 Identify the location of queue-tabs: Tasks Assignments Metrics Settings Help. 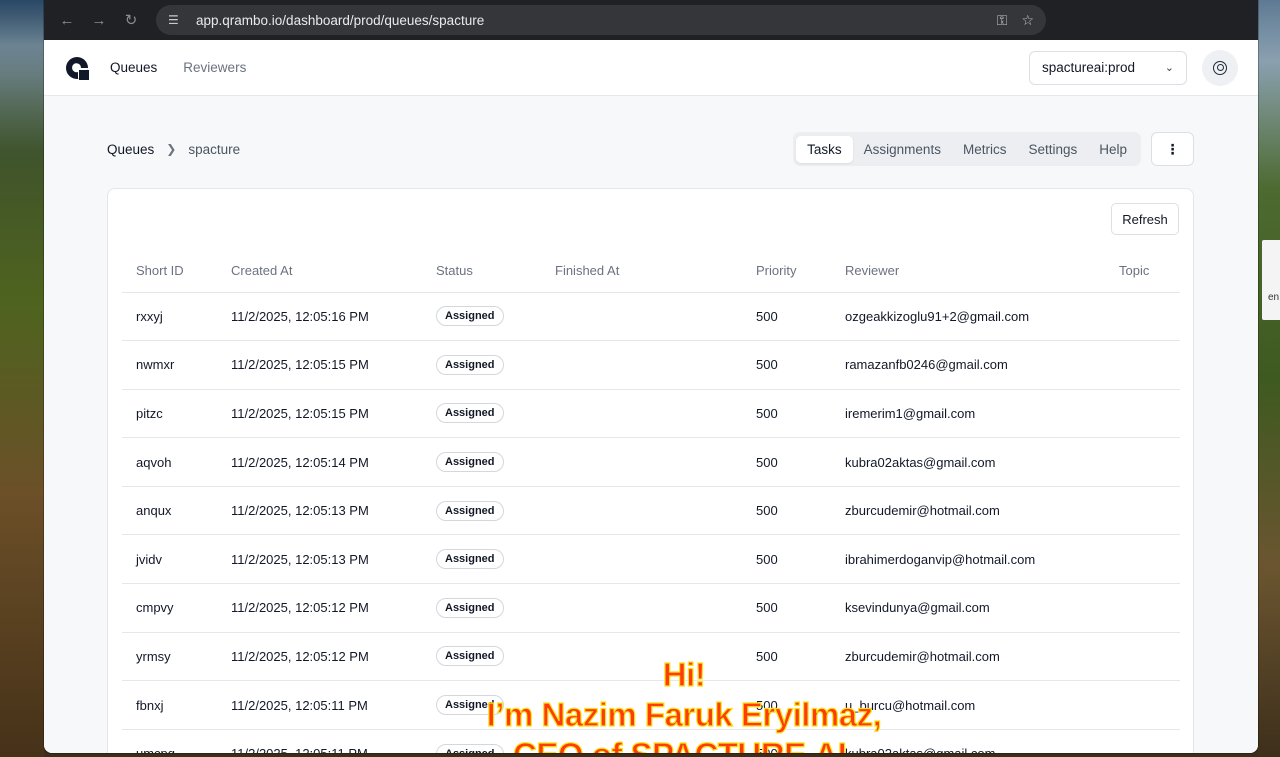
(967, 149).